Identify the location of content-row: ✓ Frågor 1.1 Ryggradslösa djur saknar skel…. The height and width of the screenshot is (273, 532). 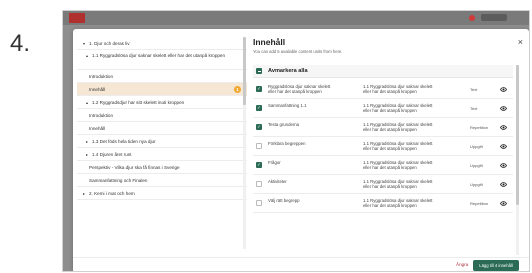
(383, 165).